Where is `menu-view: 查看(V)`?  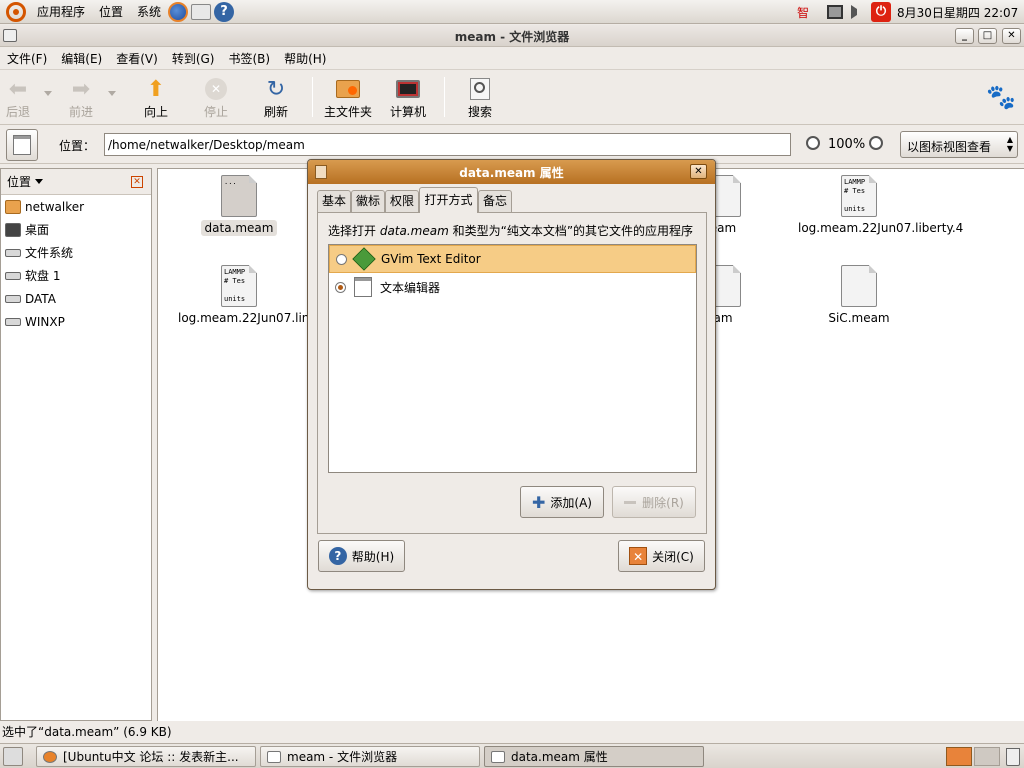 menu-view: 查看(V) is located at coordinates (137, 58).